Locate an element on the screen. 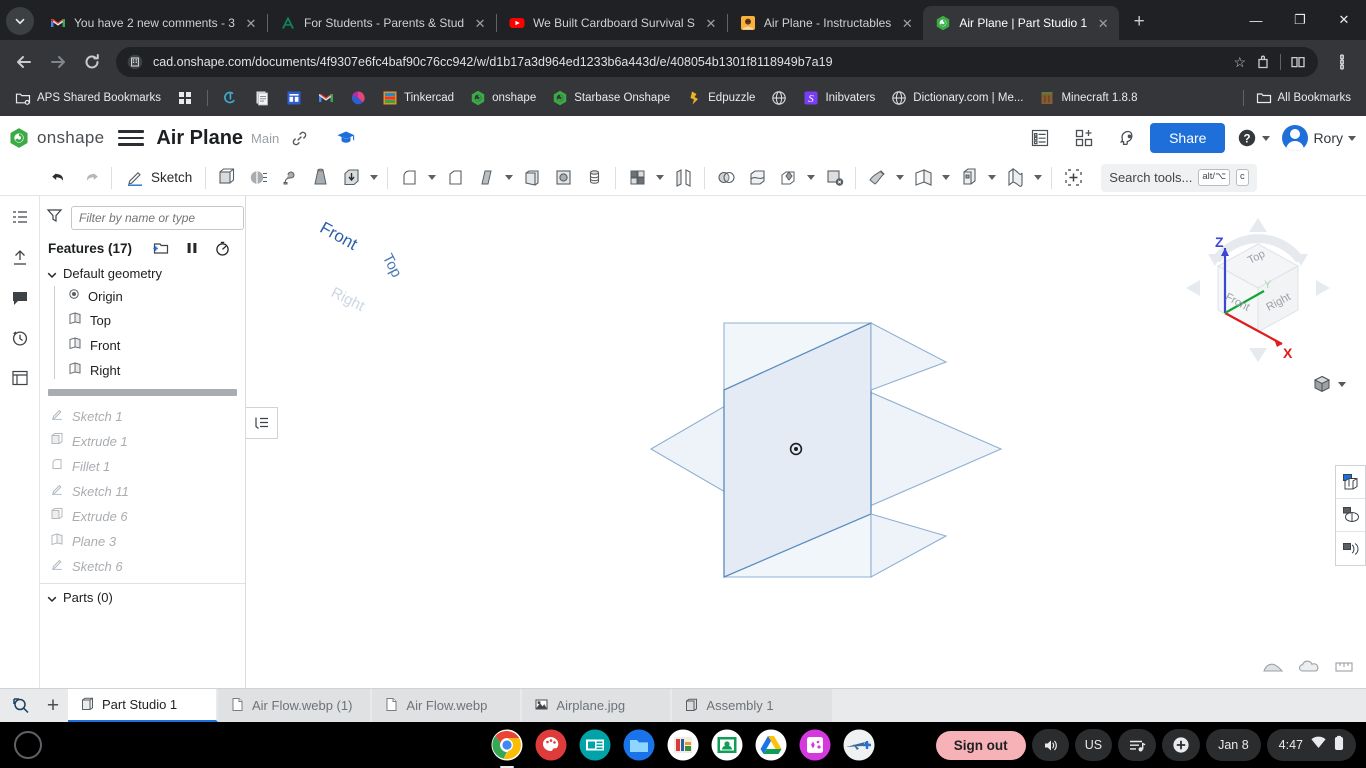 The image size is (1366, 768). back-button is located at coordinates (24, 62).